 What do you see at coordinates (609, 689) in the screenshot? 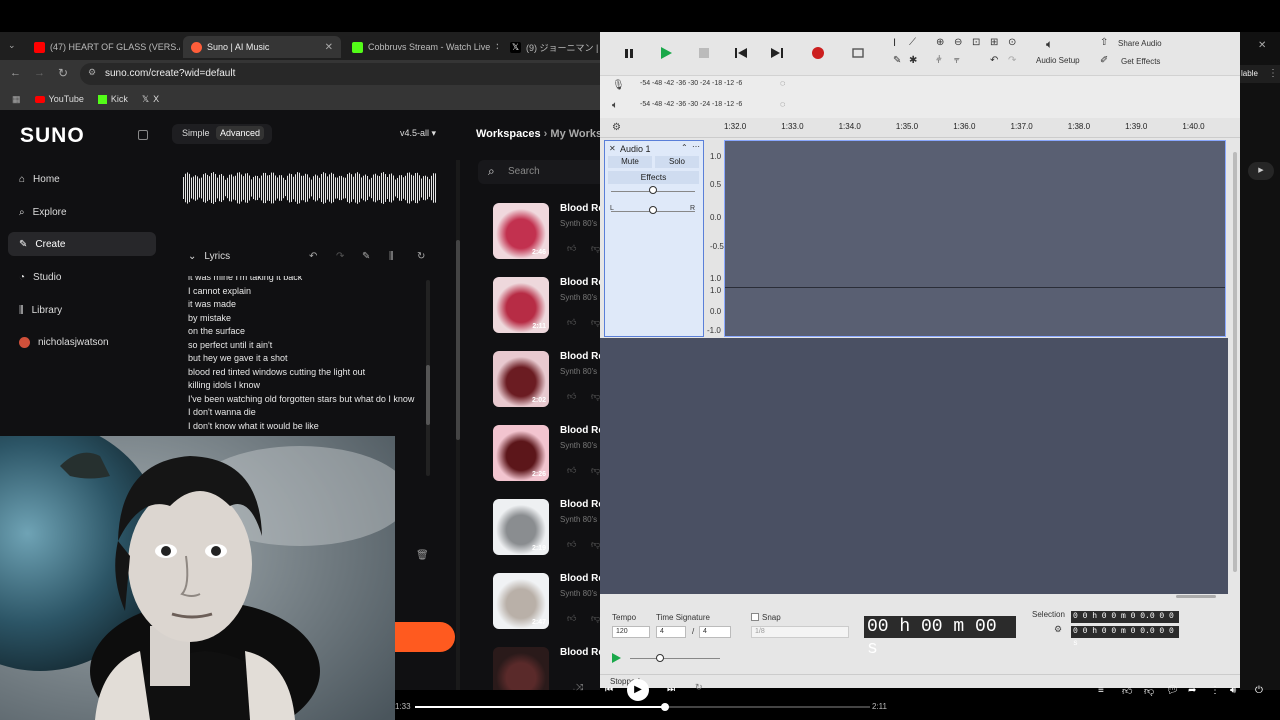
I see `previous-icon: ⏮` at bounding box center [609, 689].